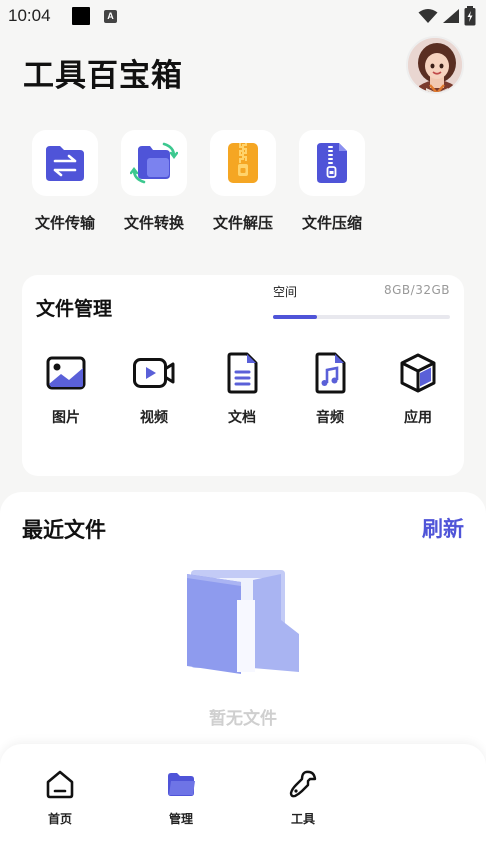 This screenshot has height=864, width=486. What do you see at coordinates (242, 373) in the screenshot?
I see `document-icon` at bounding box center [242, 373].